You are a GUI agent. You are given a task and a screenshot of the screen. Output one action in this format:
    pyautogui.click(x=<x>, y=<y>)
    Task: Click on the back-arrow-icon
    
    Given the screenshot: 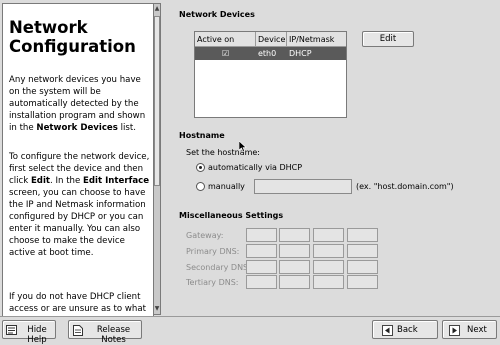 What is the action you would take?
    pyautogui.click(x=387, y=330)
    